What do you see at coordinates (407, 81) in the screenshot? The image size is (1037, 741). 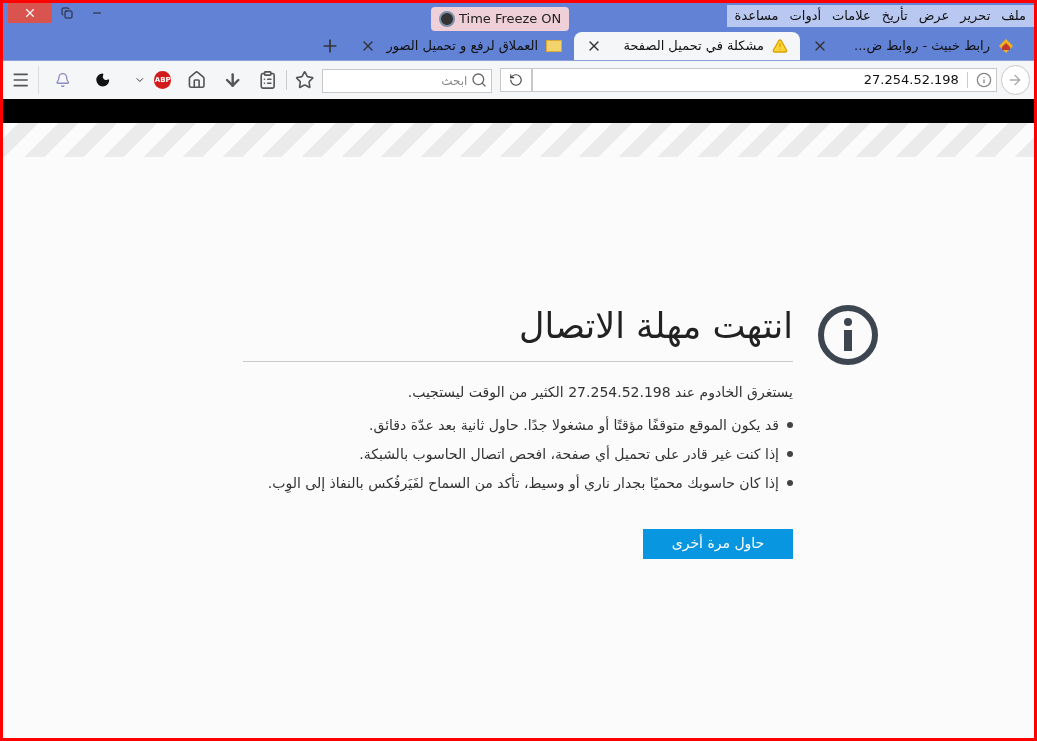 I see `search-field: ابحث` at bounding box center [407, 81].